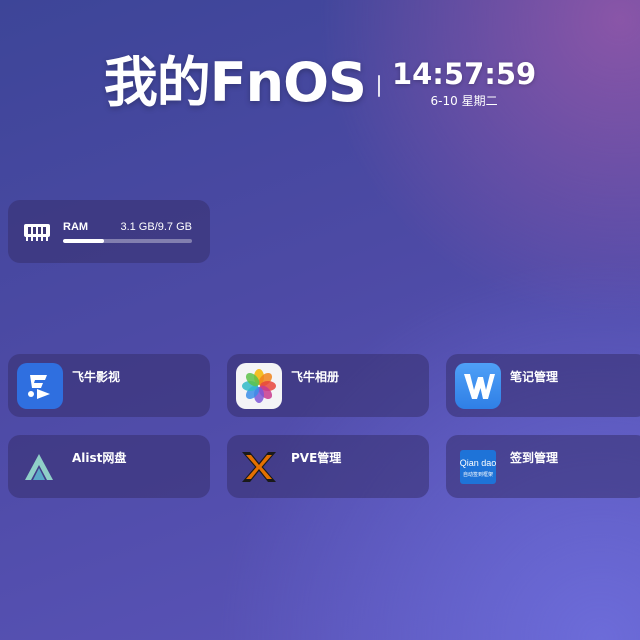  I want to click on ram-chip-icon, so click(37, 232).